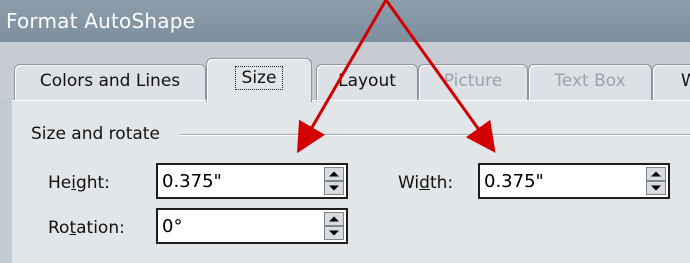 This screenshot has height=263, width=690. What do you see at coordinates (252, 181) in the screenshot?
I see `height-spinner: 0.375"` at bounding box center [252, 181].